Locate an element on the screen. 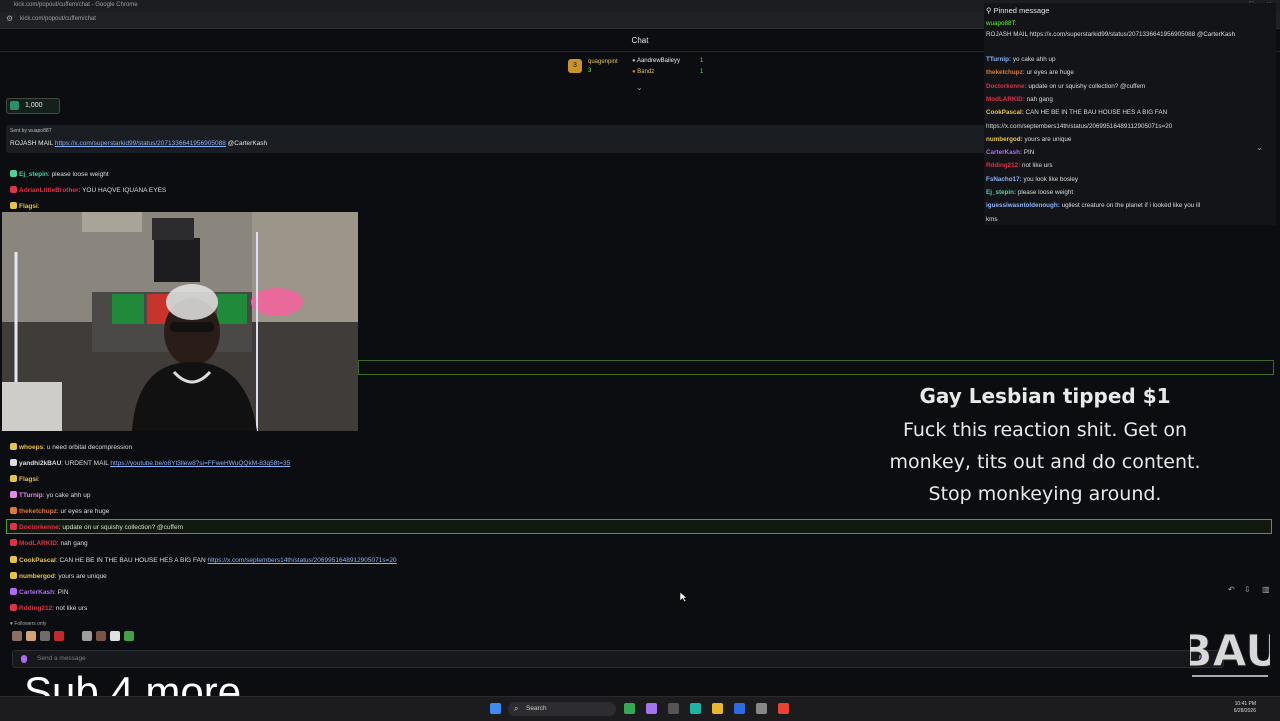 This screenshot has height=721, width=1280. chat-message: theketchupz: ur eyes are huge is located at coordinates (59, 511).